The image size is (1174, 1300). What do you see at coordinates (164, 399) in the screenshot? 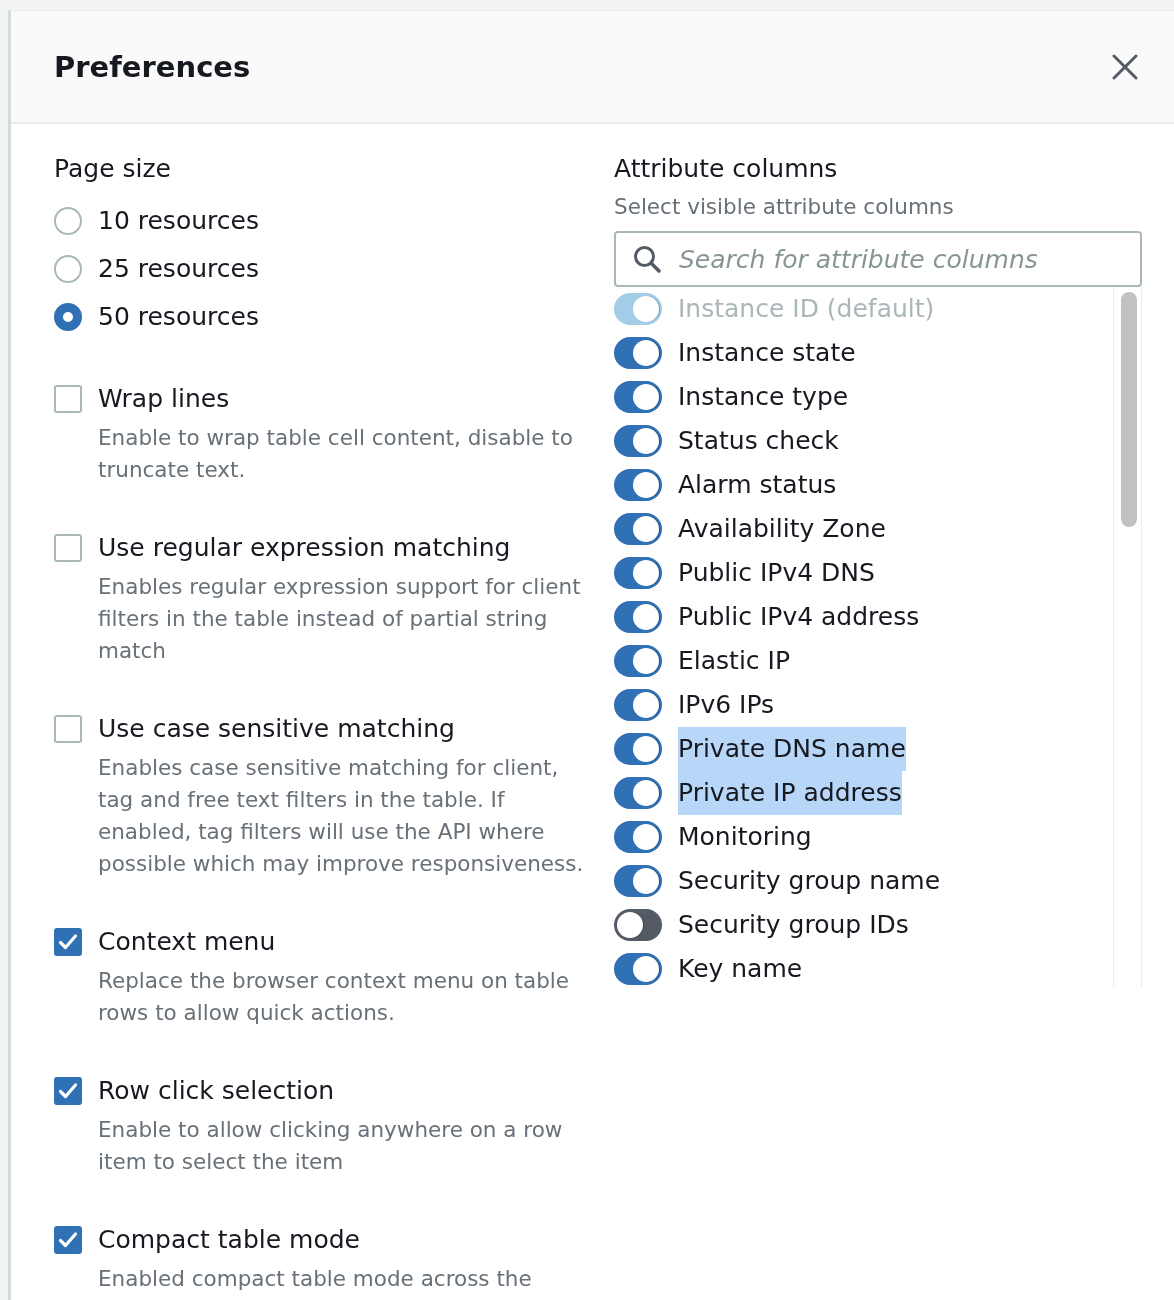
I see `option-title: Wrap lines` at bounding box center [164, 399].